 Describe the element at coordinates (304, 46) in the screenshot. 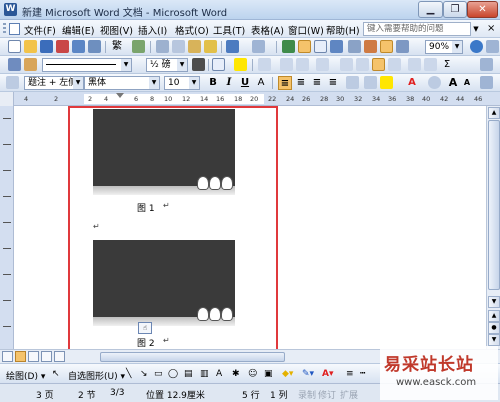

I see `tables-borders-icon` at that location.